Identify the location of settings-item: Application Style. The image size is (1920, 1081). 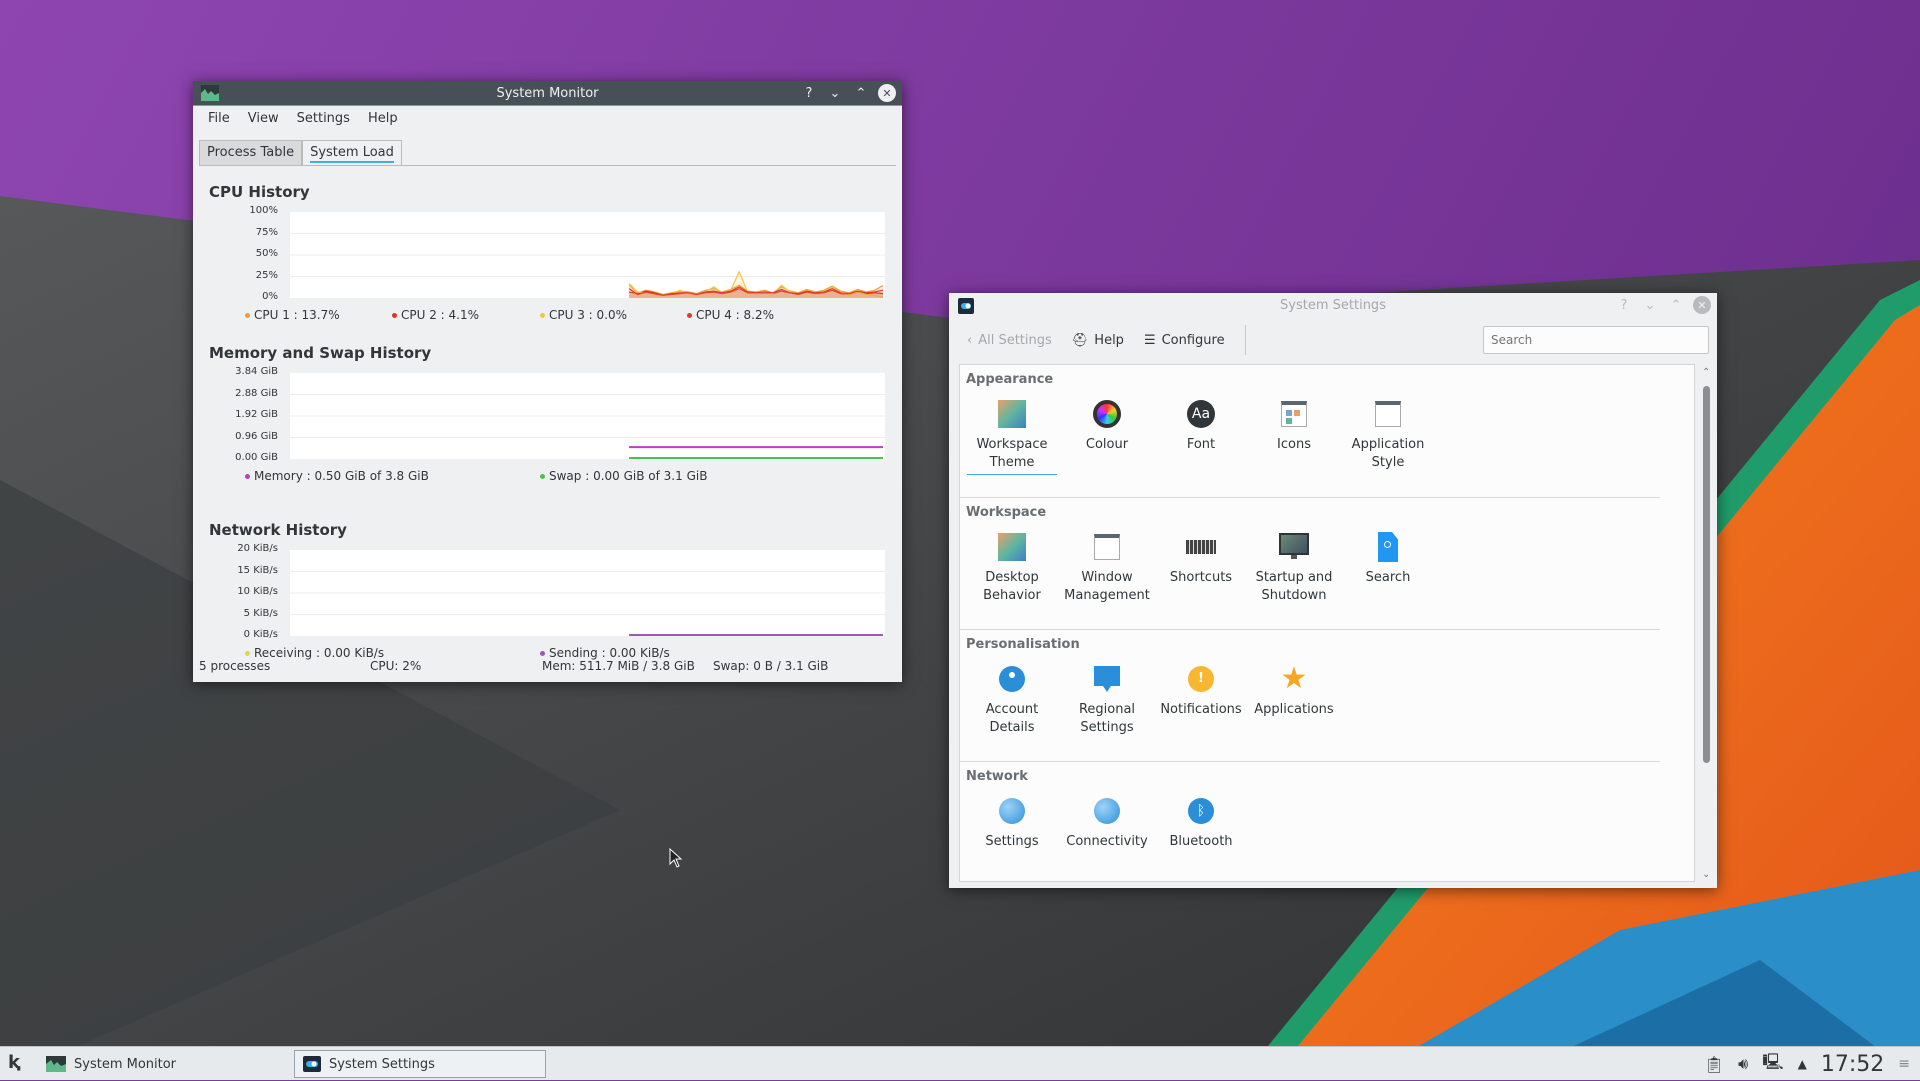
(1388, 435).